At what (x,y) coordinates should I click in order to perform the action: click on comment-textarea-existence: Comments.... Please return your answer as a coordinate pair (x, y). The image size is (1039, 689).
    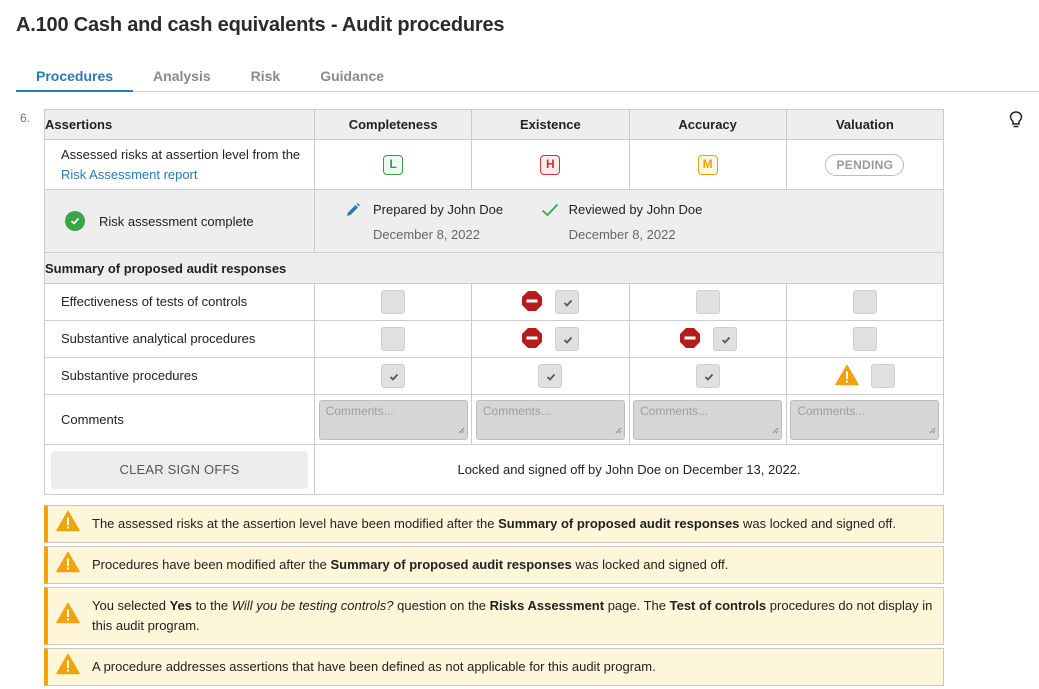
    Looking at the image, I should click on (550, 419).